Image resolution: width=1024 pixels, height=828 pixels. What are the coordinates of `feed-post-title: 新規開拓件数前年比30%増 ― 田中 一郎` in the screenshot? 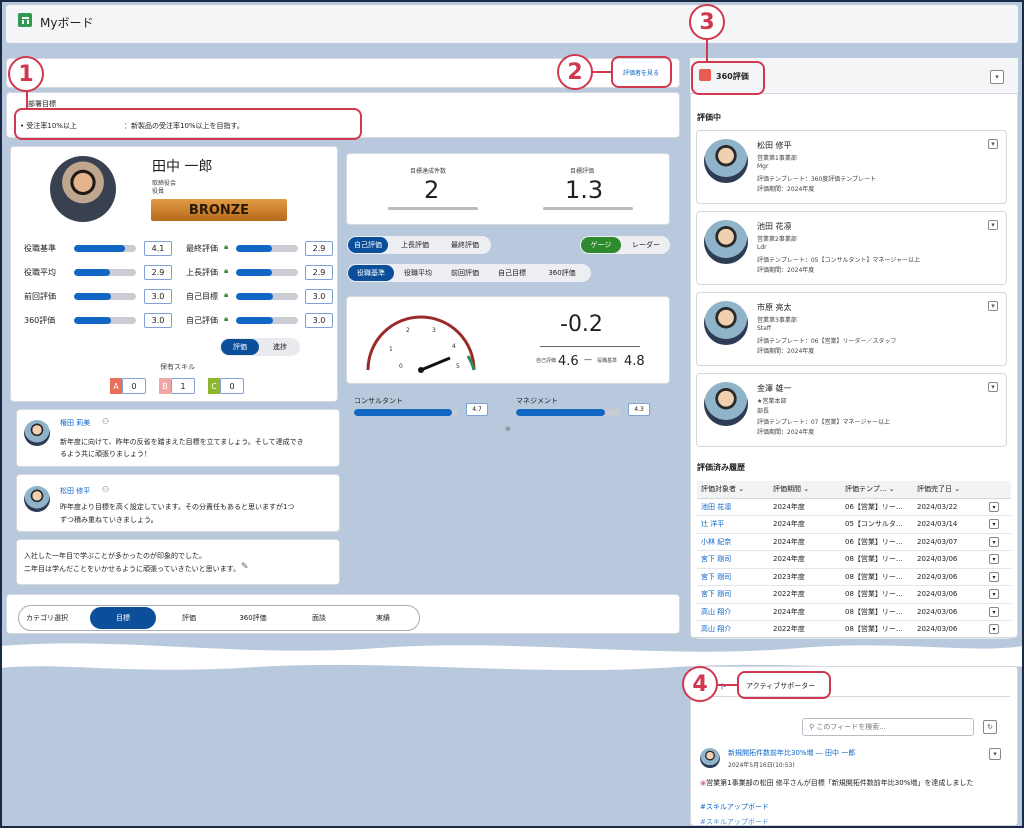 It's located at (791, 753).